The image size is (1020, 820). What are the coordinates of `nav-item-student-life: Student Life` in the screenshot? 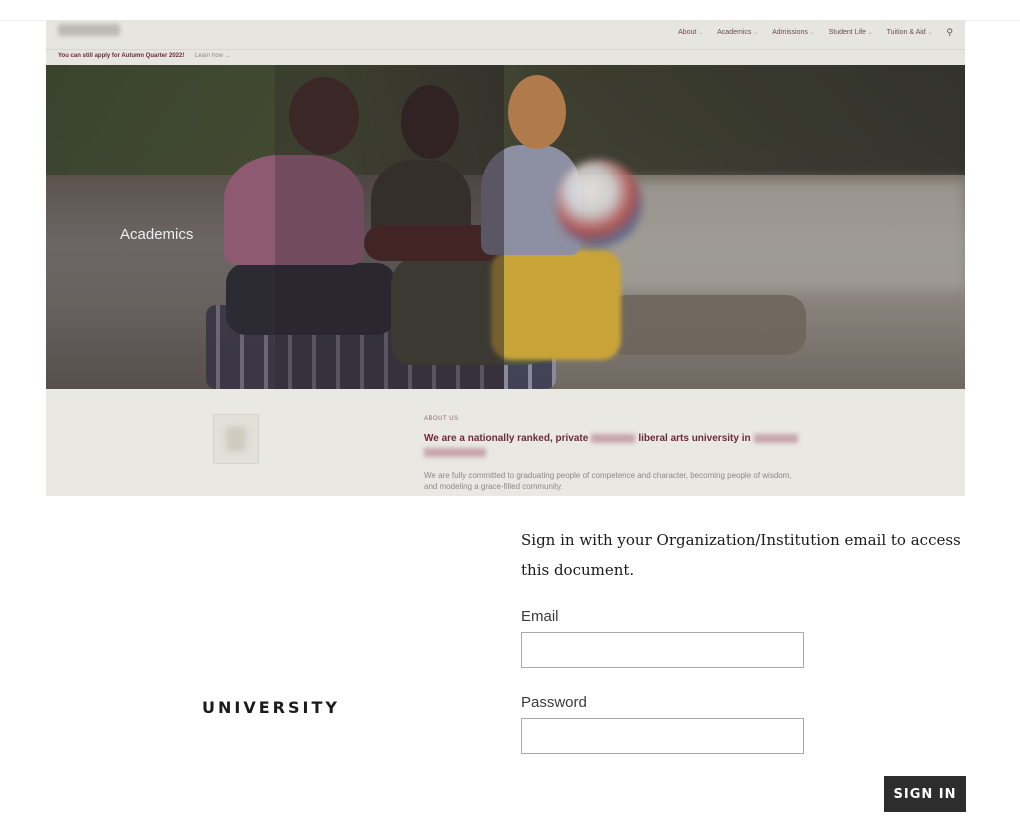 It's located at (851, 32).